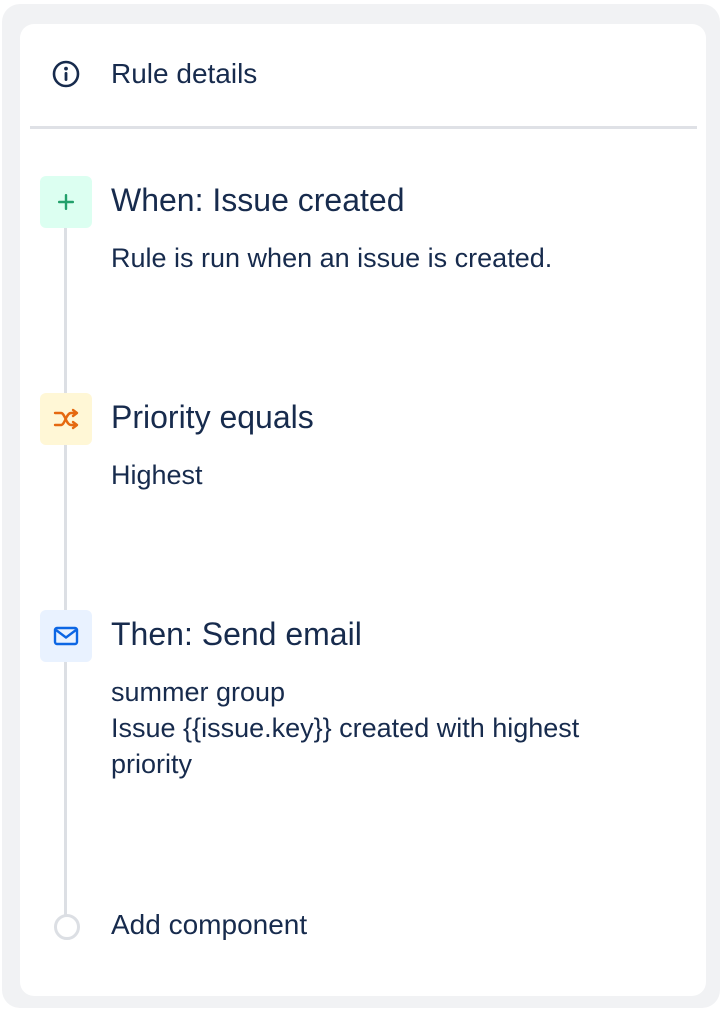 This screenshot has height=1010, width=722. Describe the element at coordinates (363, 74) in the screenshot. I see `rule-details-button: Rule details` at that location.